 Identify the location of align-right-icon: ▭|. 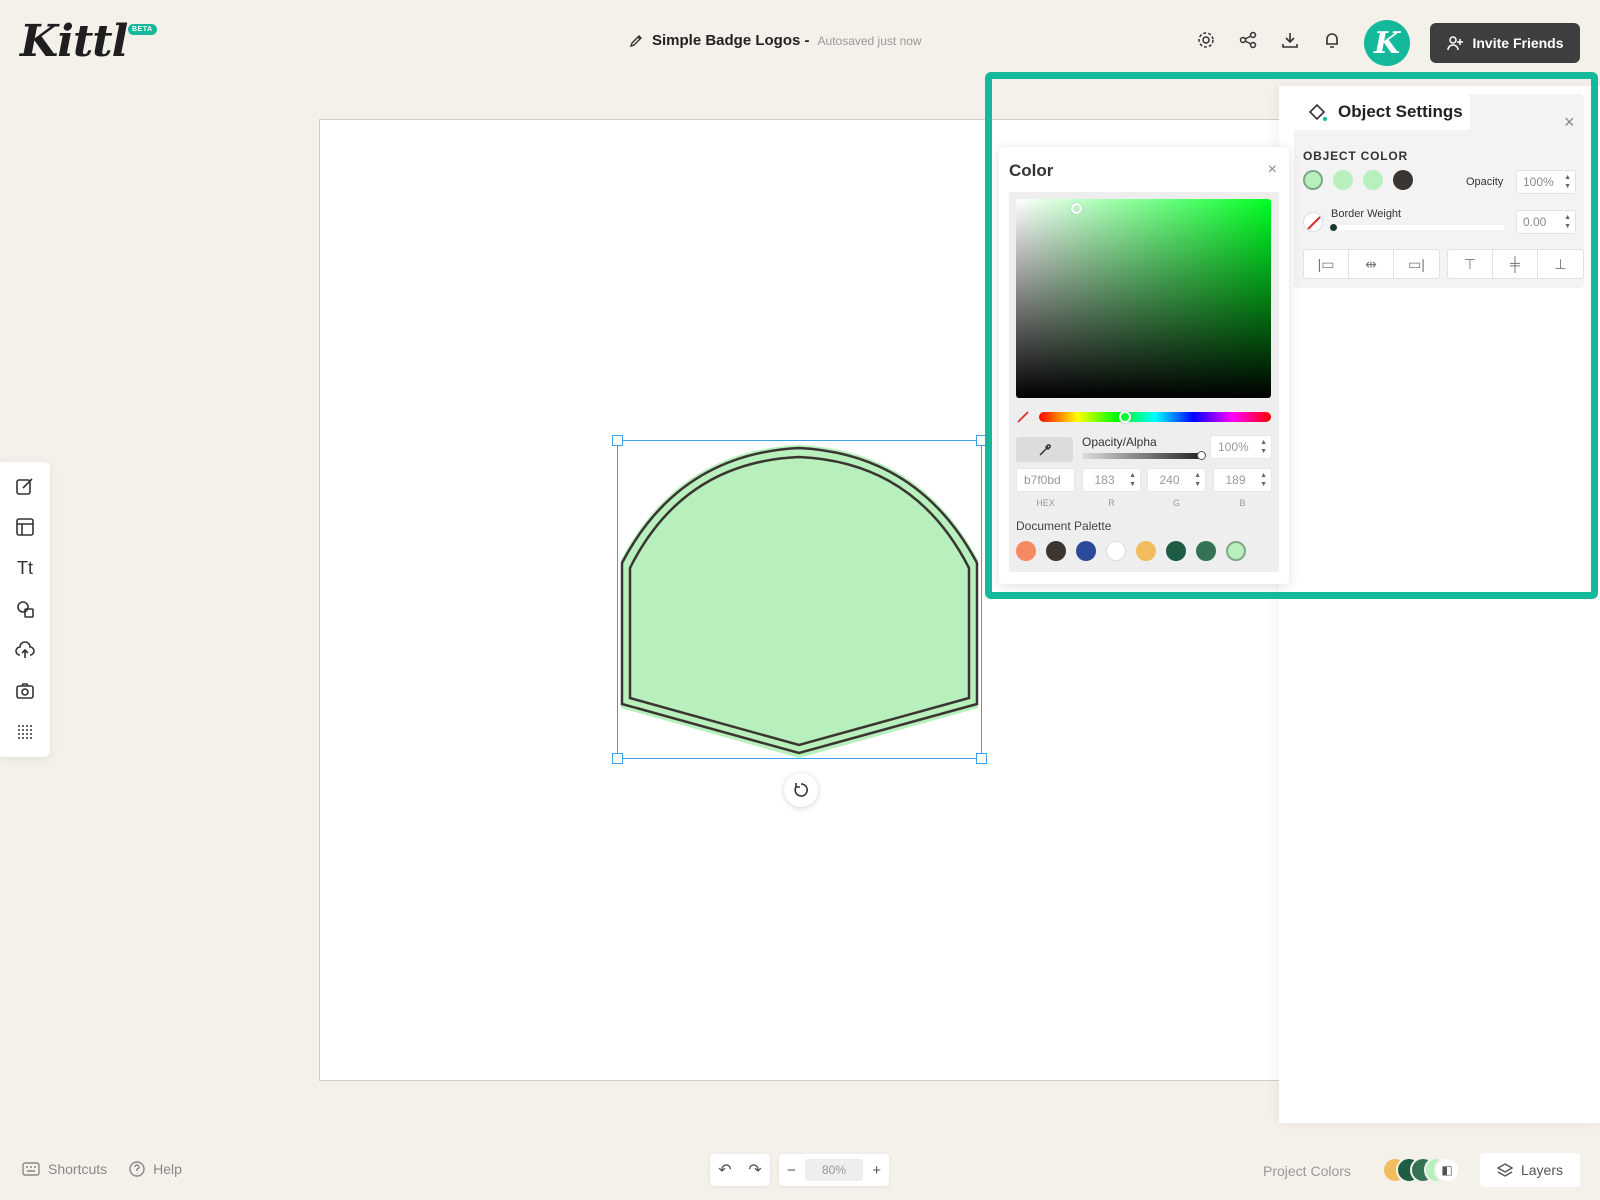
(1416, 264).